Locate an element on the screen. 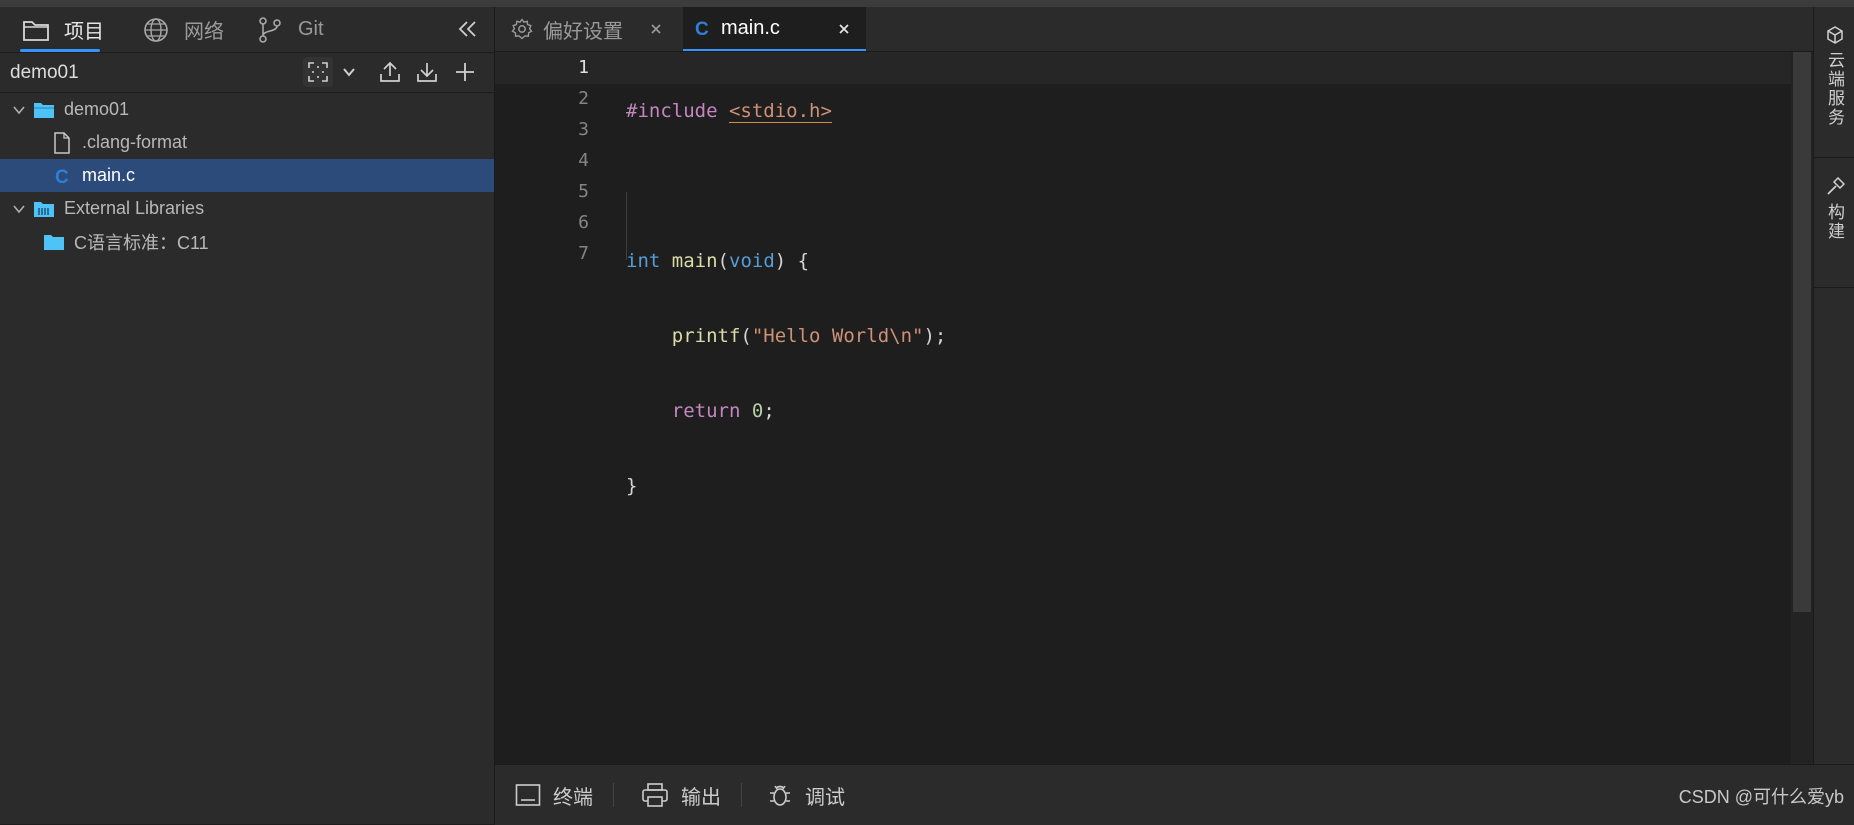 Image resolution: width=1854 pixels, height=825 pixels. token-keyword: return is located at coordinates (706, 411).